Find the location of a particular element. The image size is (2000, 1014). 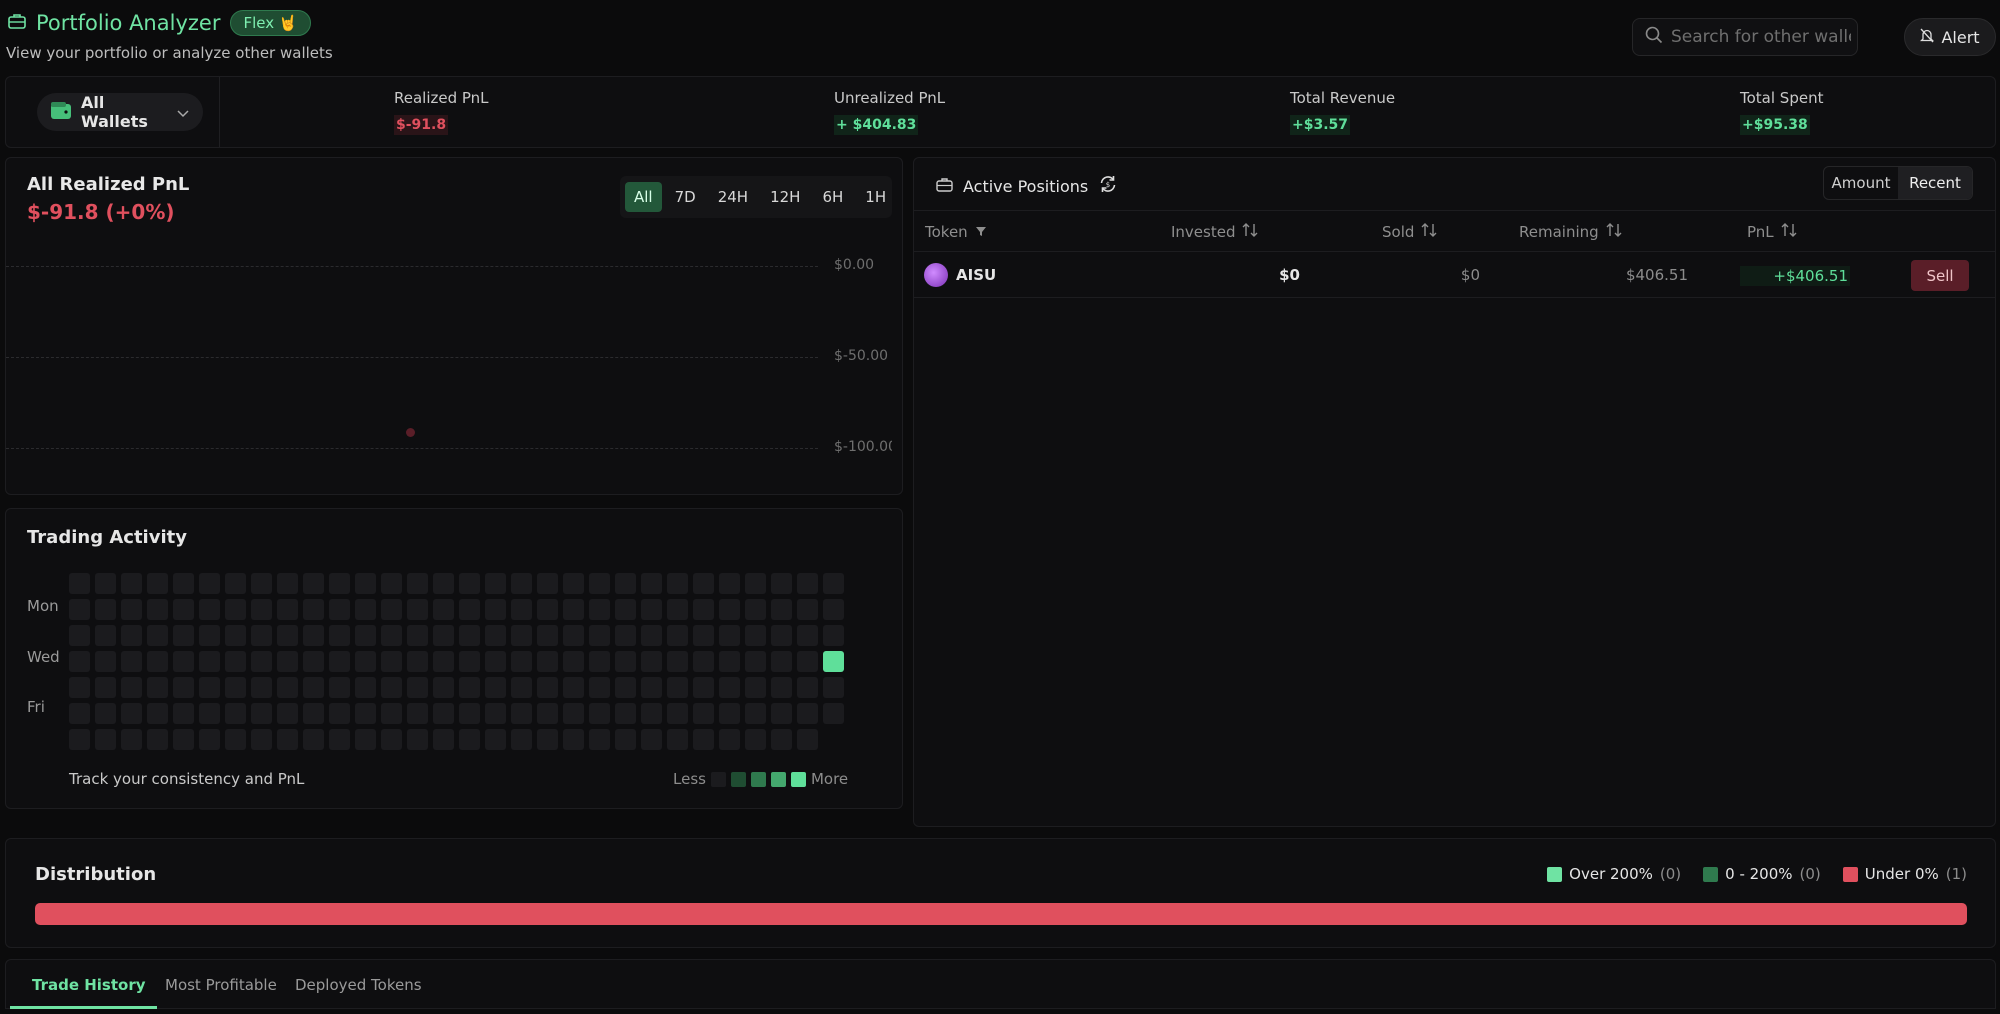

tab-trade-history: Trade History is located at coordinates (89, 985).